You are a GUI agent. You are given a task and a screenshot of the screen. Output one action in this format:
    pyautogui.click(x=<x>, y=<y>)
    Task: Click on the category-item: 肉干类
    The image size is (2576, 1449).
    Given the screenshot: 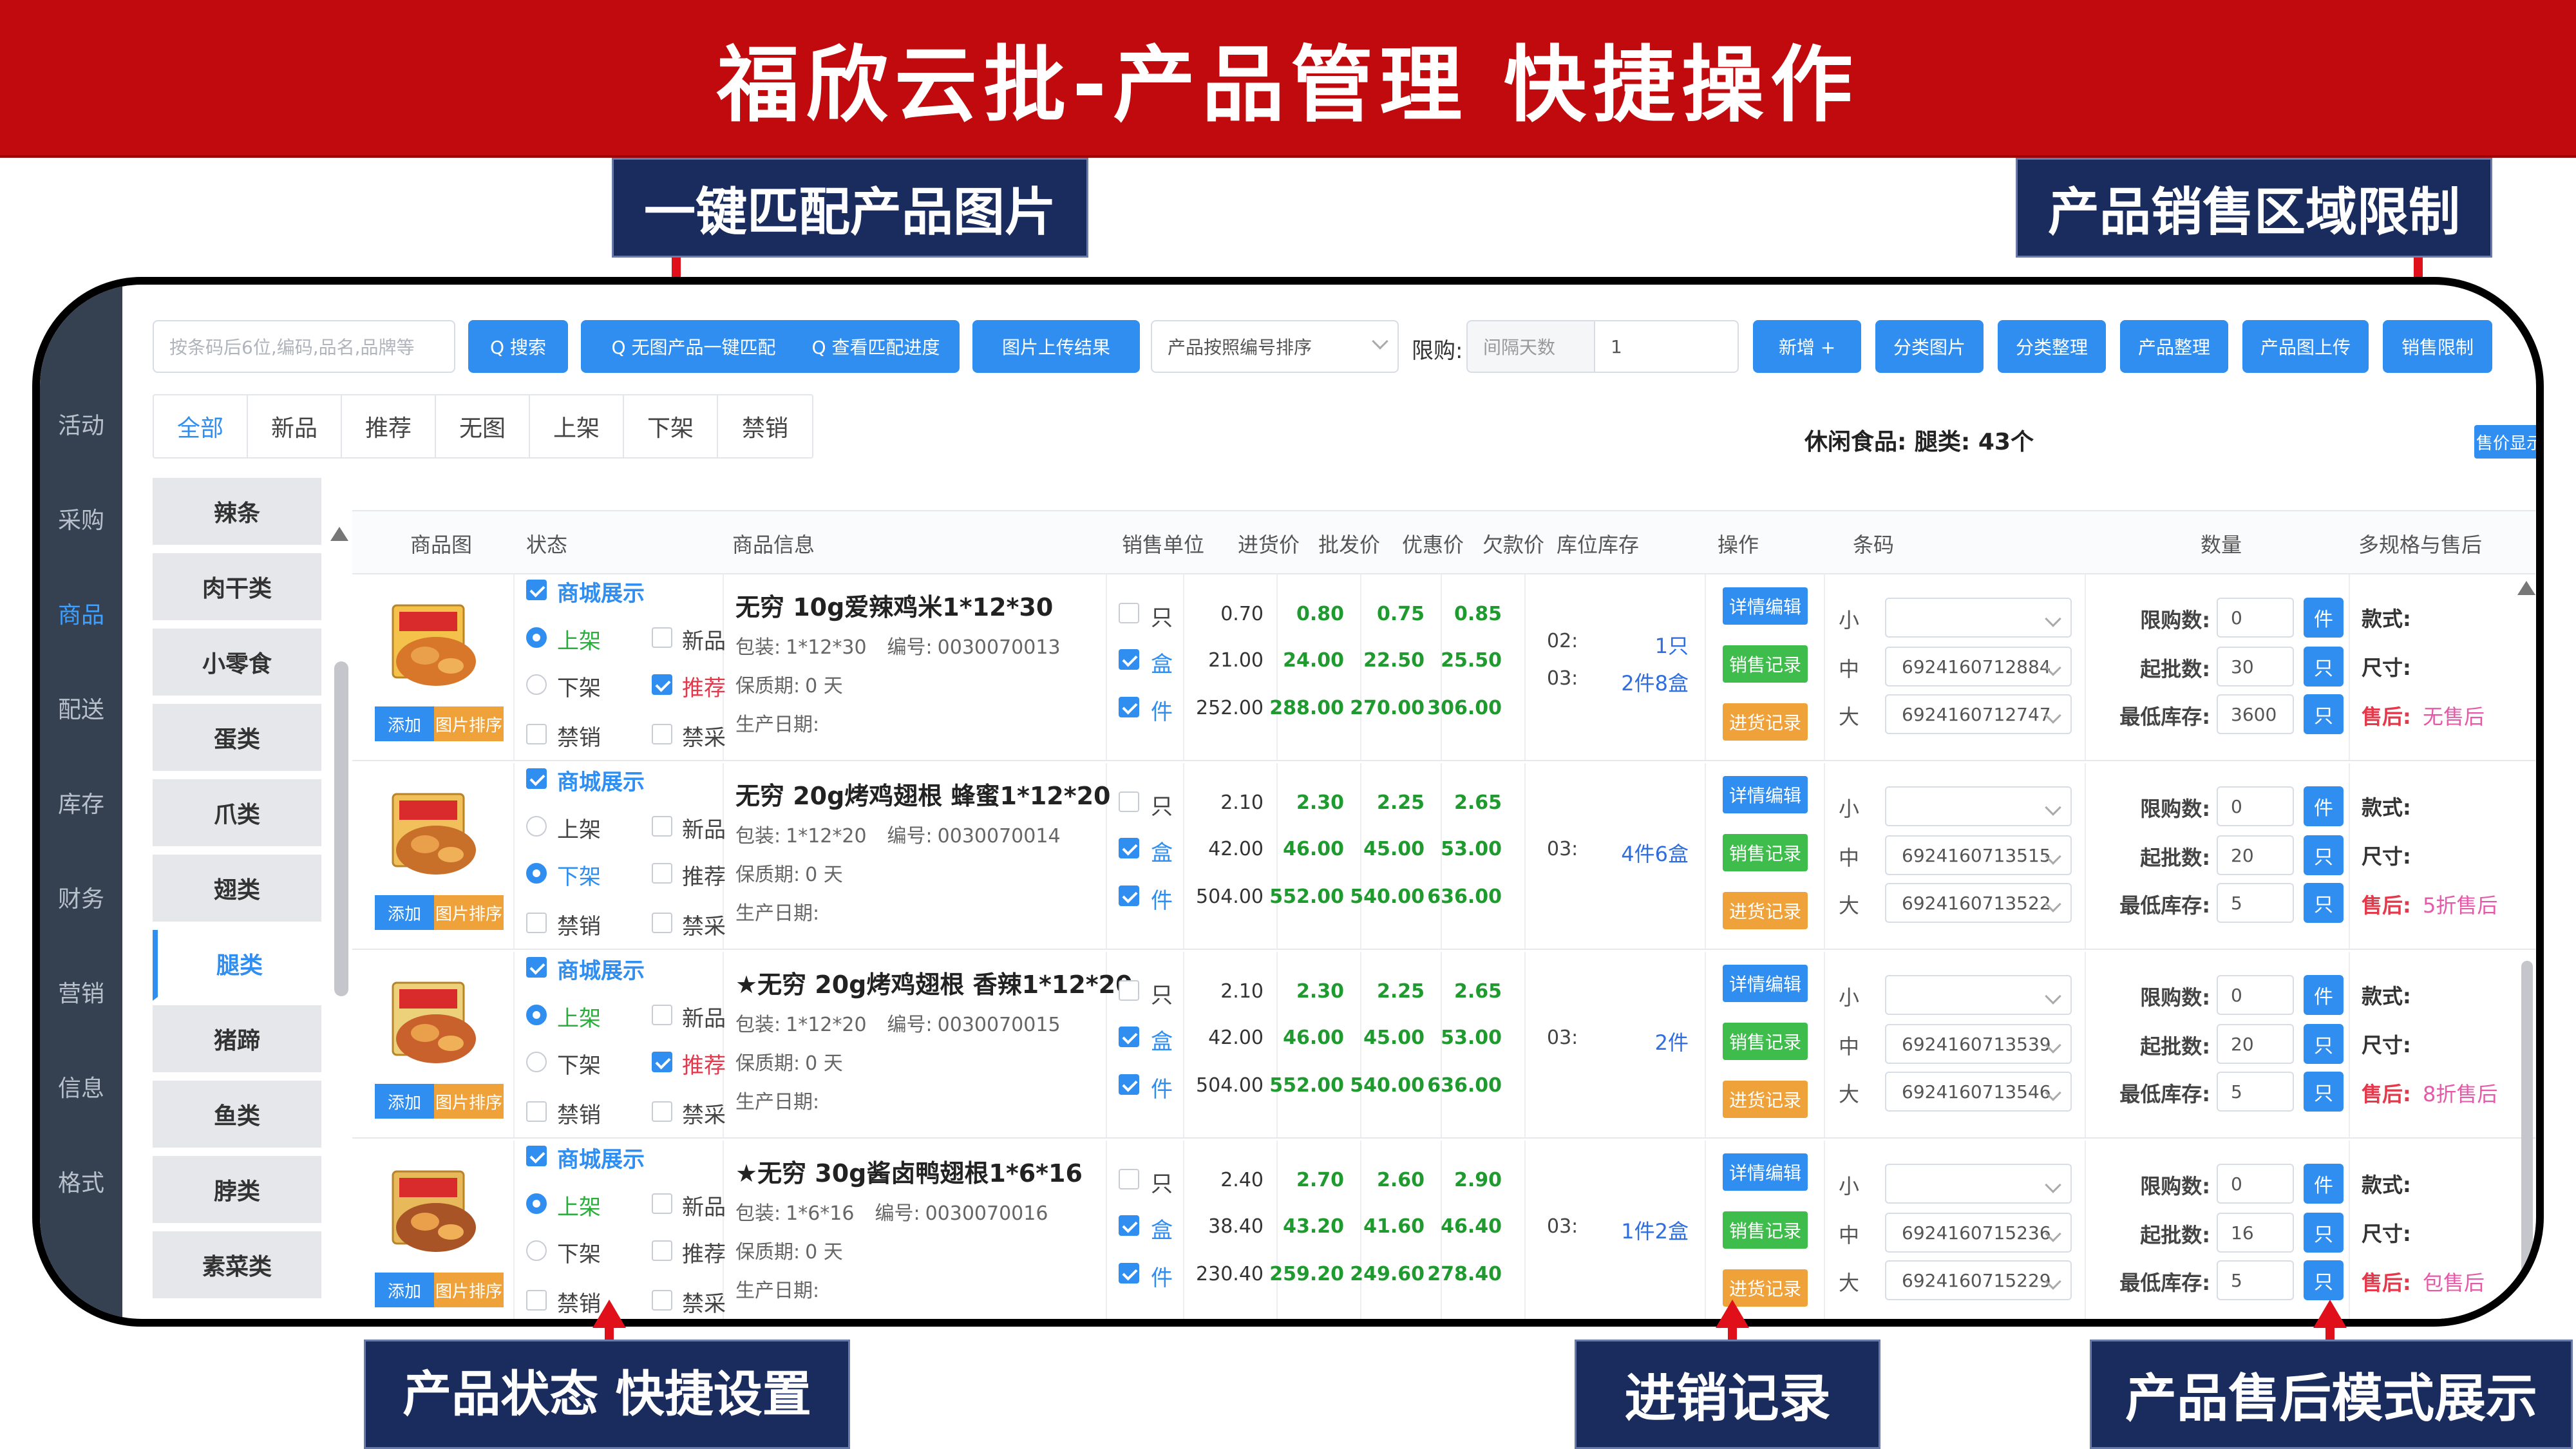 What is the action you would take?
    pyautogui.click(x=237, y=588)
    